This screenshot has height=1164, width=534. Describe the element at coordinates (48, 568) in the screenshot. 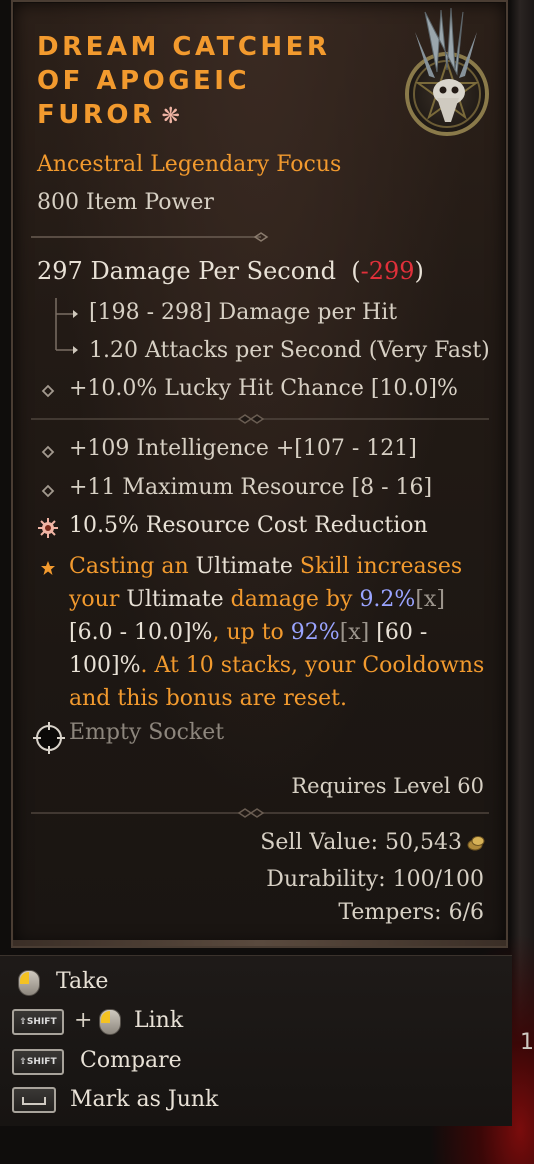

I see `star-bullet-icon` at that location.